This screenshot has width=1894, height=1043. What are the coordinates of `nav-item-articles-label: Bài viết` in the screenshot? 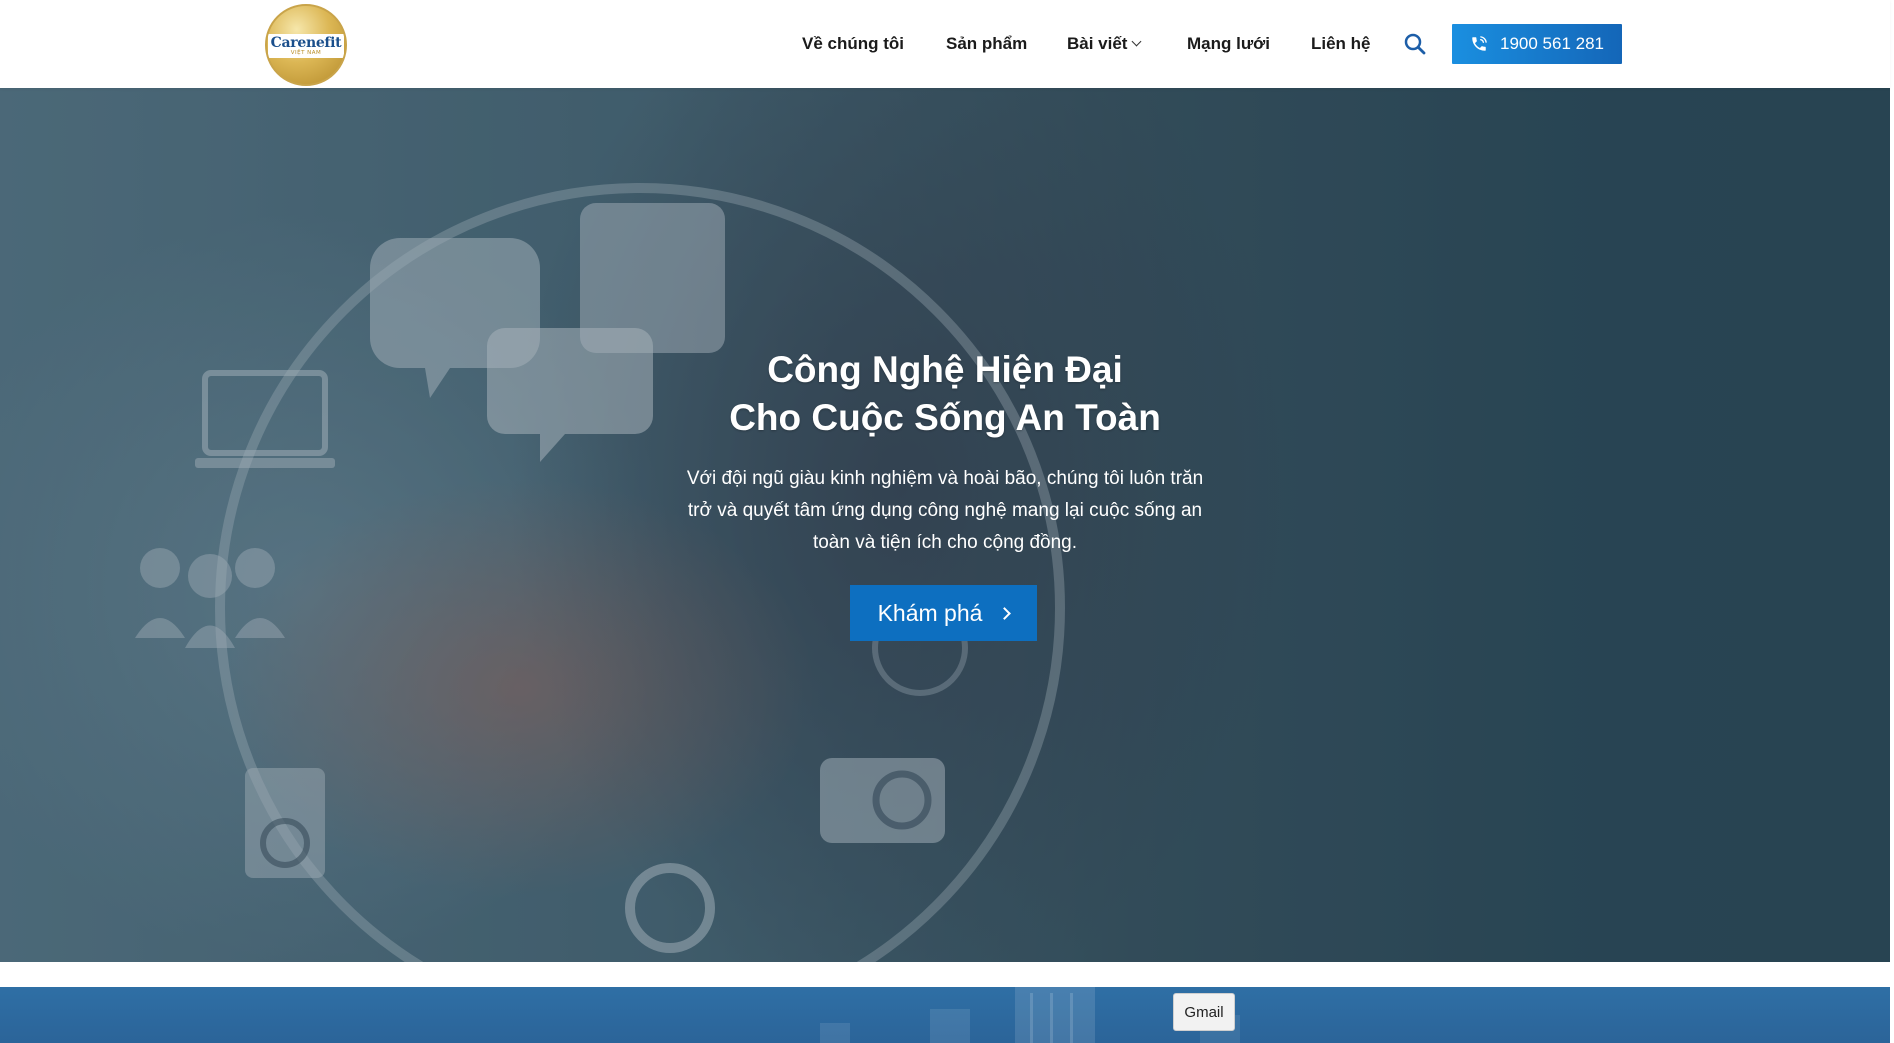 It's located at (1097, 43).